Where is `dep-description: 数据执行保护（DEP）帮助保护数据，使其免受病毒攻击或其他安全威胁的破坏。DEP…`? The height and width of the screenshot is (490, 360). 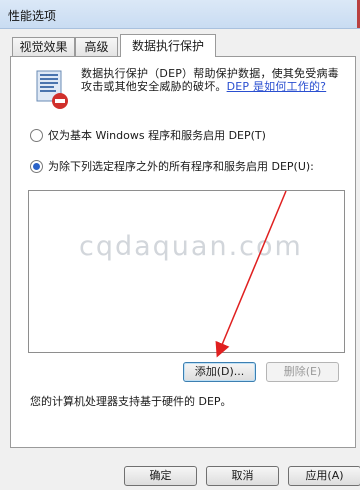 dep-description: 数据执行保护（DEP）帮助保护数据，使其免受病毒攻击或其他安全威胁的破坏。DEP… is located at coordinates (215, 80).